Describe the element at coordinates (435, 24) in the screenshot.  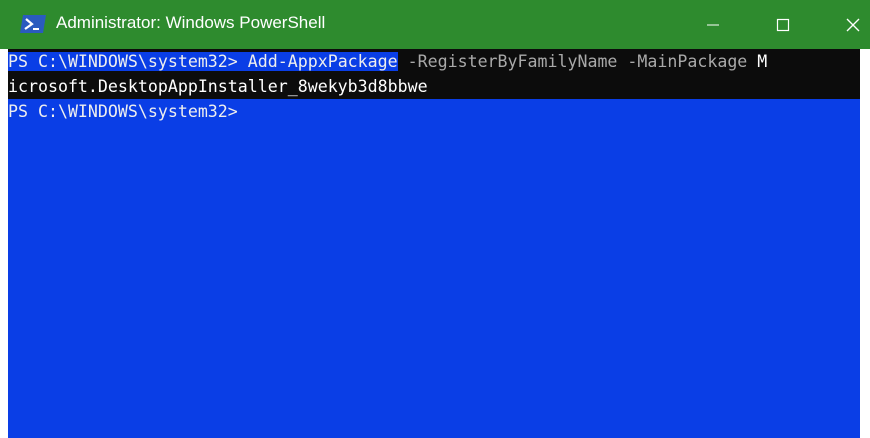
I see `title-bar: Administrator: Windows PowerShell` at that location.